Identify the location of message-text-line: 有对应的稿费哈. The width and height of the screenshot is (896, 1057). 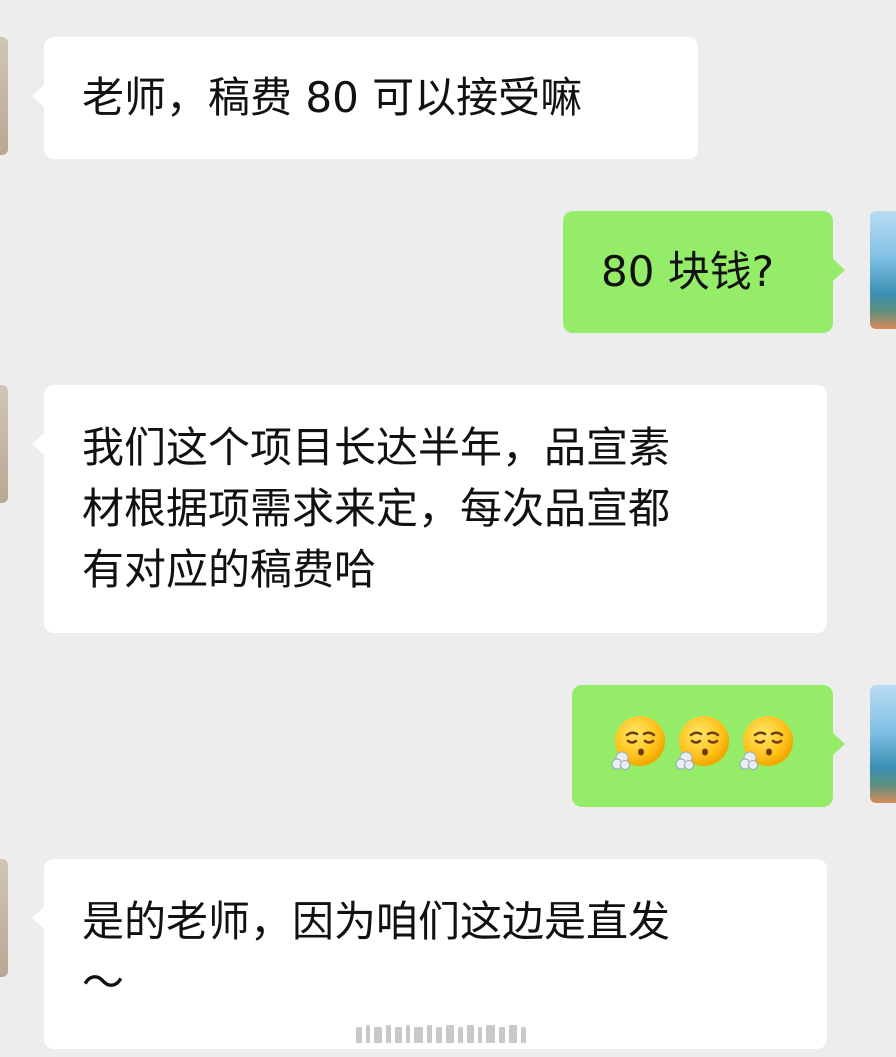
(229, 569).